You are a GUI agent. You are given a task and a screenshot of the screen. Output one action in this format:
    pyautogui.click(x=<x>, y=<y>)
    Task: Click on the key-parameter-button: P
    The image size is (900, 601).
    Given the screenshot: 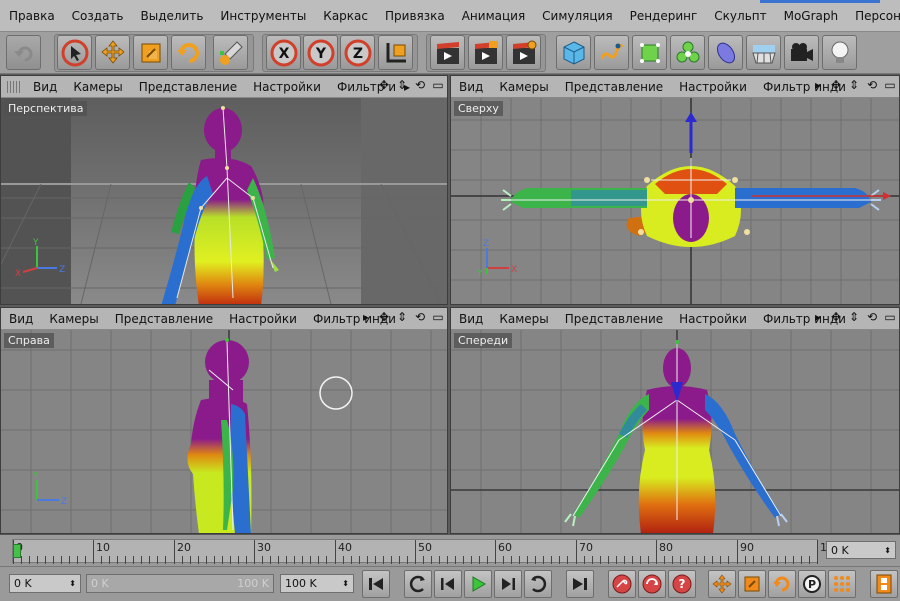 What is the action you would take?
    pyautogui.click(x=812, y=584)
    